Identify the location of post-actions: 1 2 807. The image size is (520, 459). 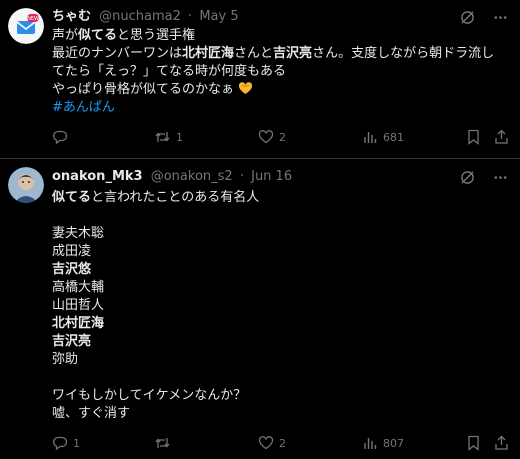
(282, 443).